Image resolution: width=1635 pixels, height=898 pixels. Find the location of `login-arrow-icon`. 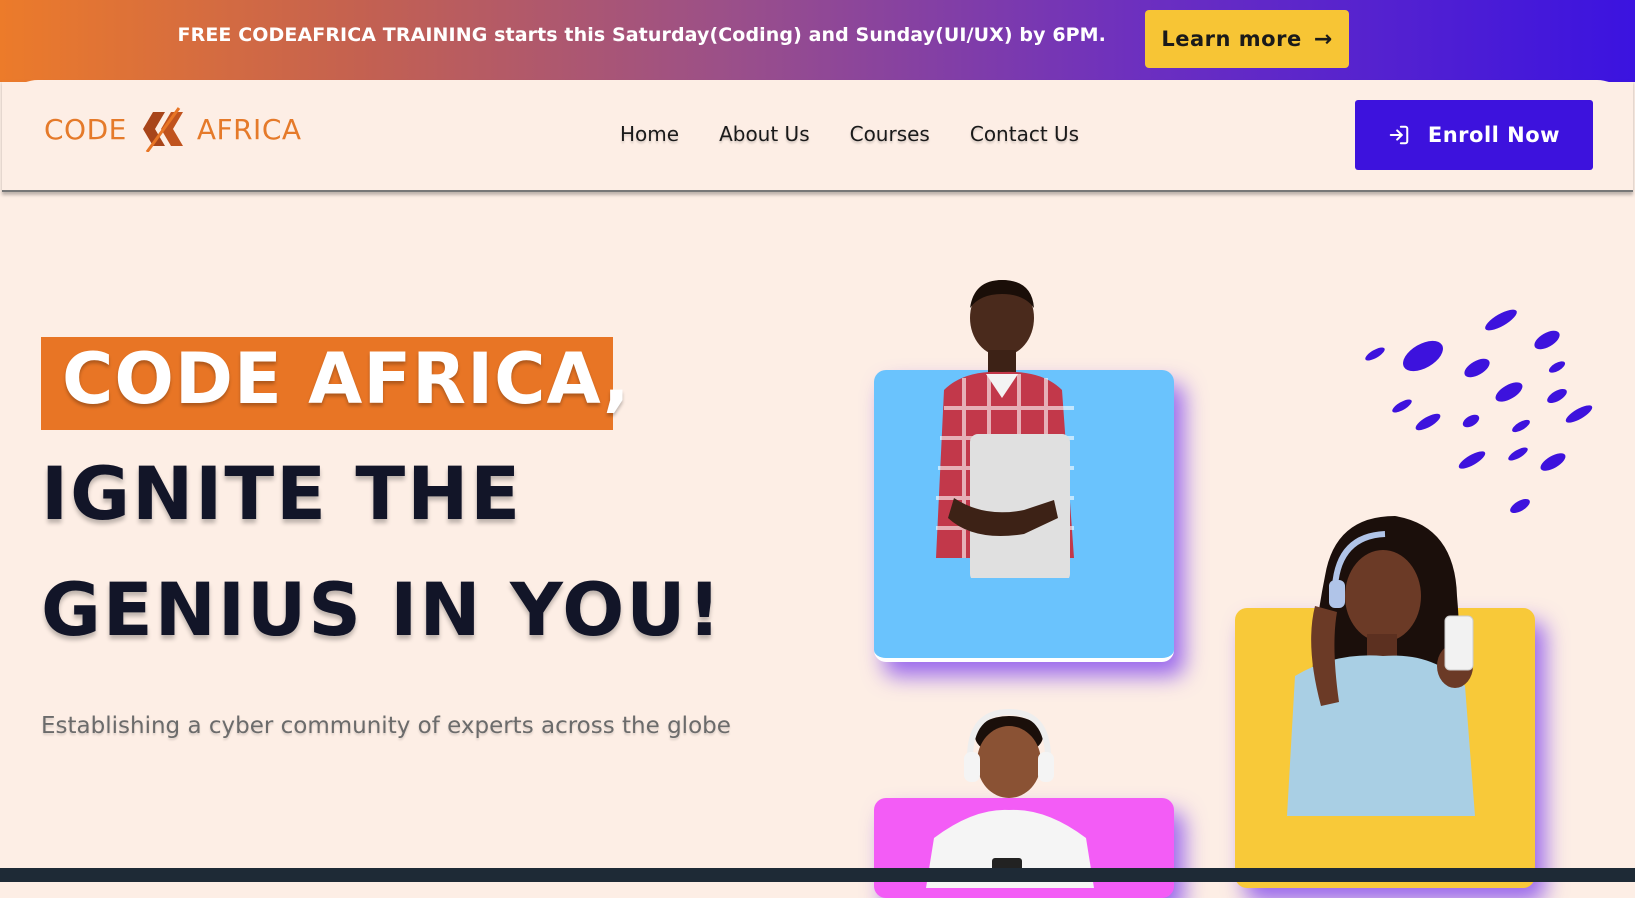

login-arrow-icon is located at coordinates (1399, 135).